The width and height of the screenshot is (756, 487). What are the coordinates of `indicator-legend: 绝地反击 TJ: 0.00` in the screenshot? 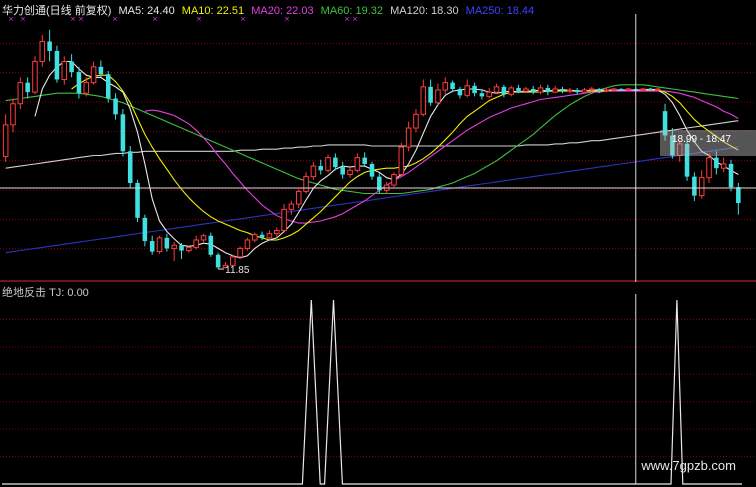 It's located at (45, 292).